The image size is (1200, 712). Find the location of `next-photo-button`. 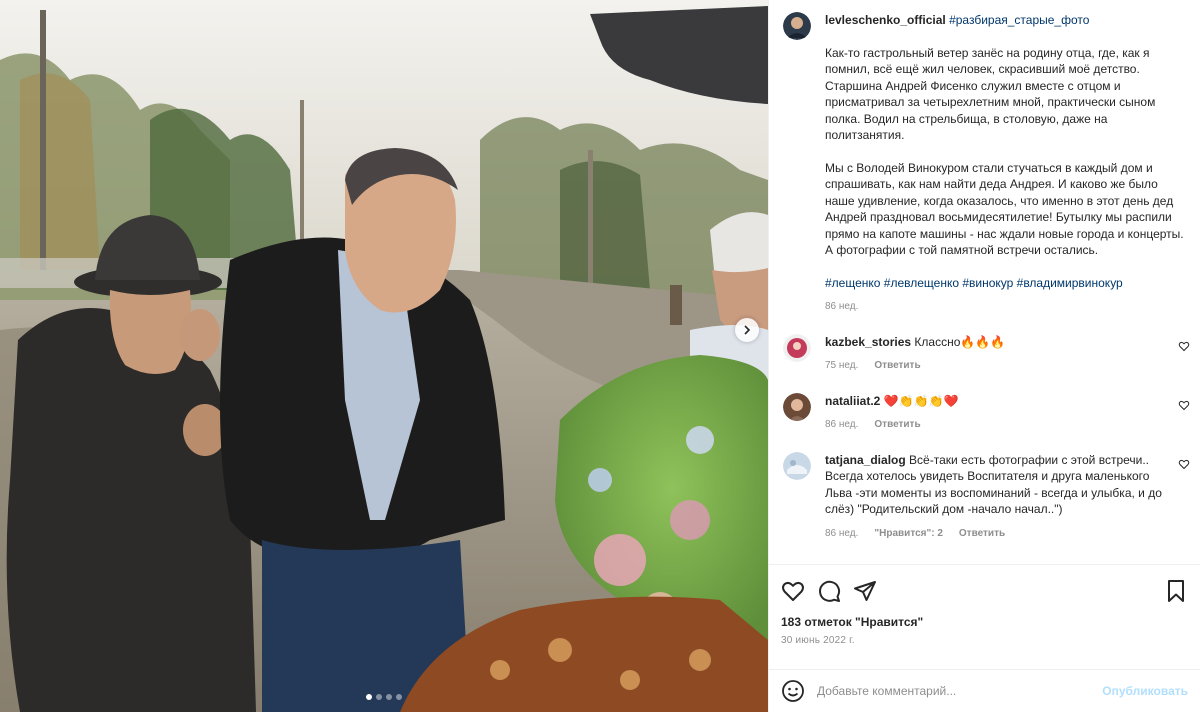

next-photo-button is located at coordinates (747, 330).